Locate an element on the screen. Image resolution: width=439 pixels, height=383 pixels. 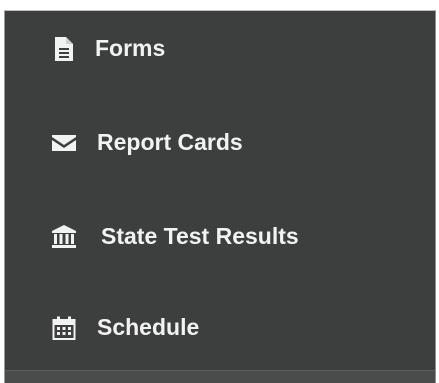
menu-item-label: Schedule is located at coordinates (148, 327).